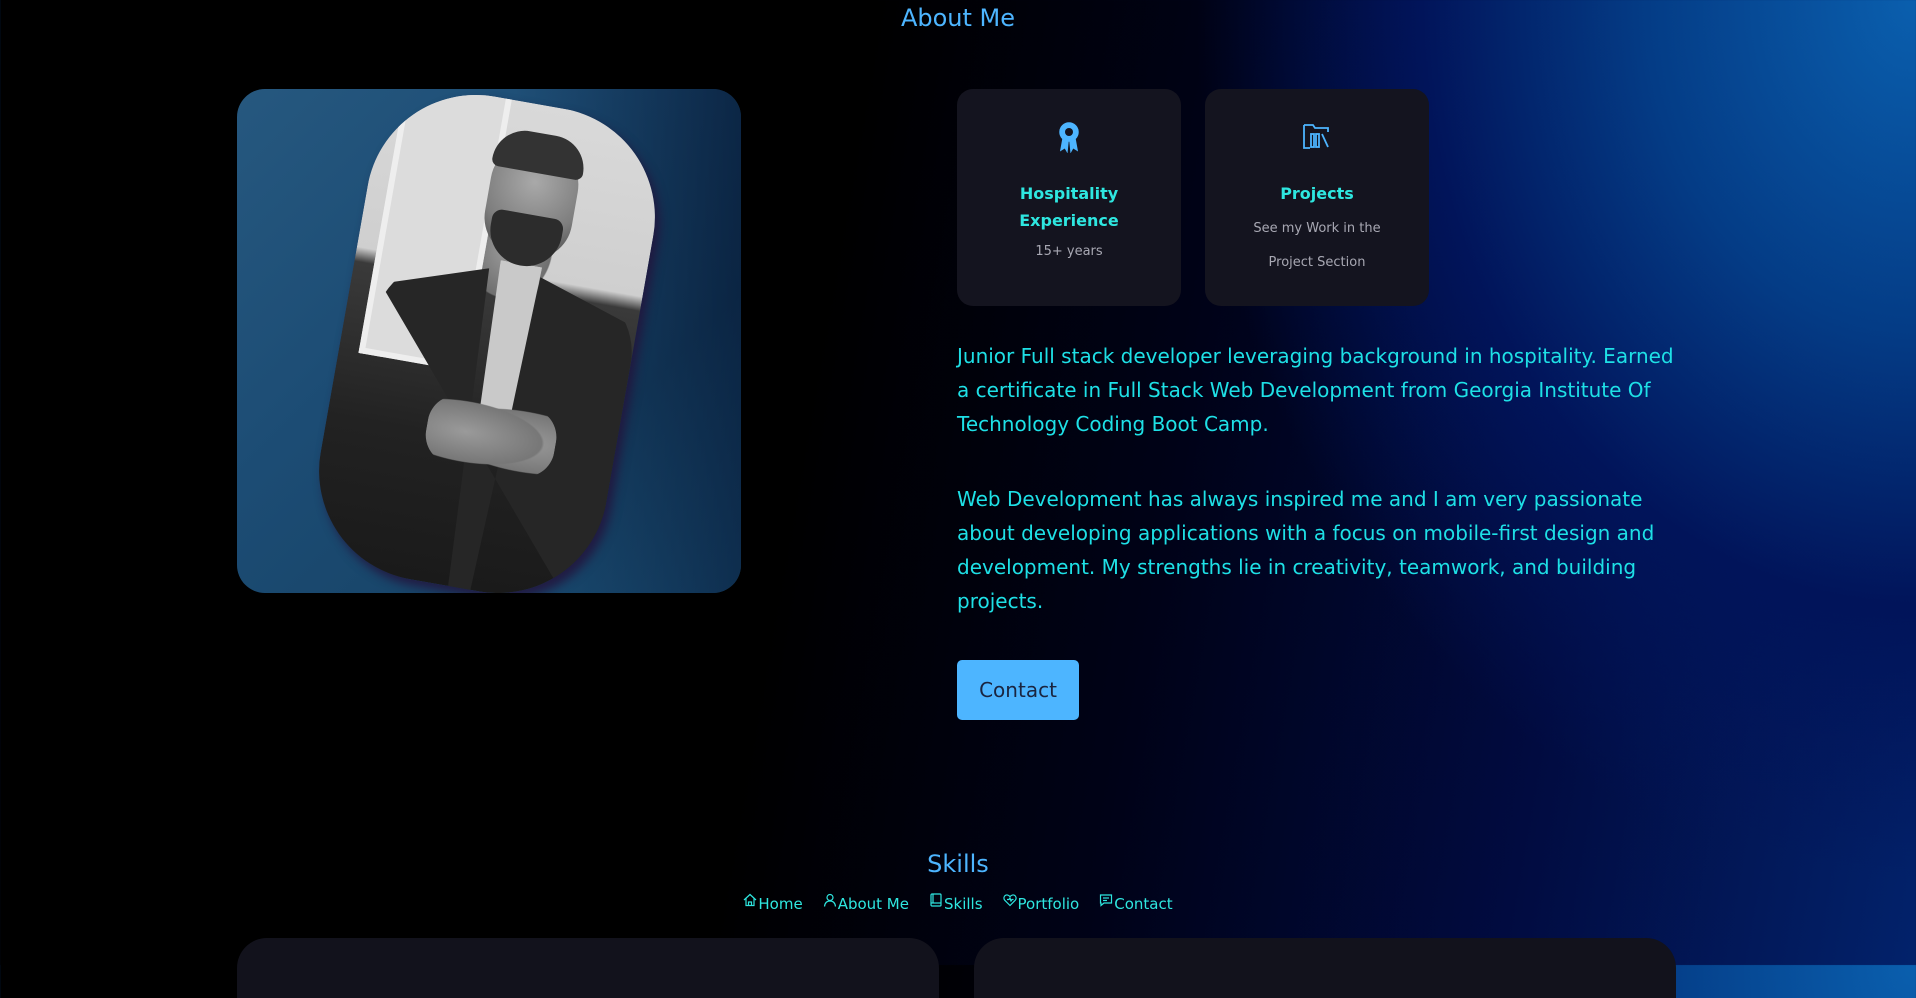 This screenshot has width=1916, height=998. I want to click on skills-card-frontend, so click(588, 968).